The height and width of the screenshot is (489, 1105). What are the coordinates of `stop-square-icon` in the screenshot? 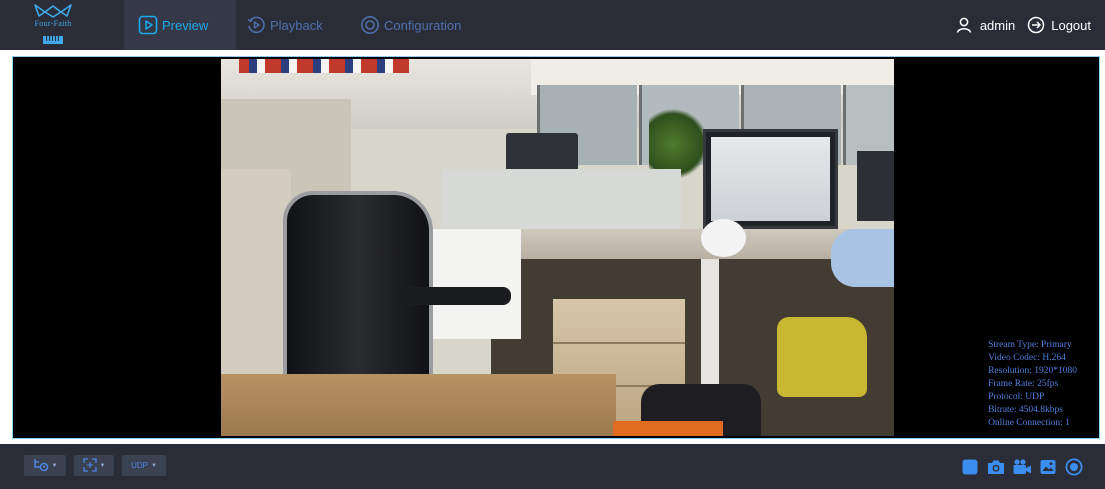 It's located at (970, 467).